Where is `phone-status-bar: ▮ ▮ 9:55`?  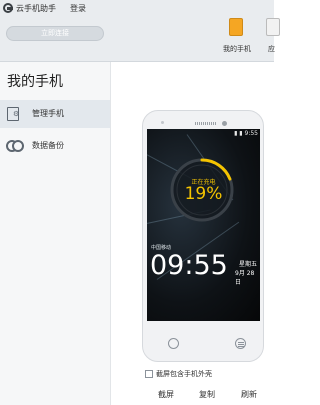 phone-status-bar: ▮ ▮ 9:55 is located at coordinates (203, 133).